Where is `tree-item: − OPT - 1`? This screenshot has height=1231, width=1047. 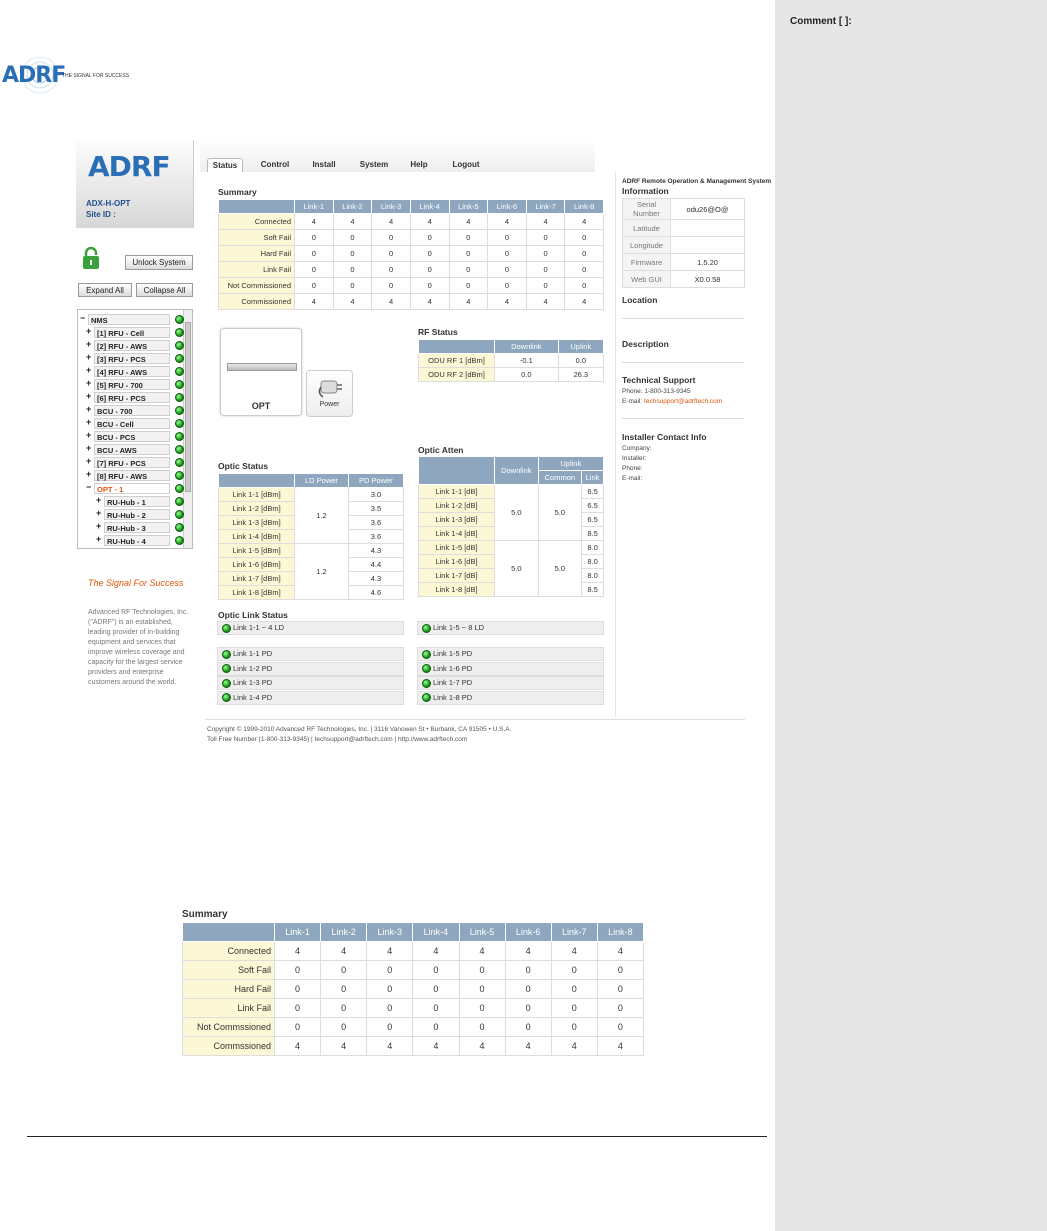
tree-item: − OPT - 1 is located at coordinates (131, 488).